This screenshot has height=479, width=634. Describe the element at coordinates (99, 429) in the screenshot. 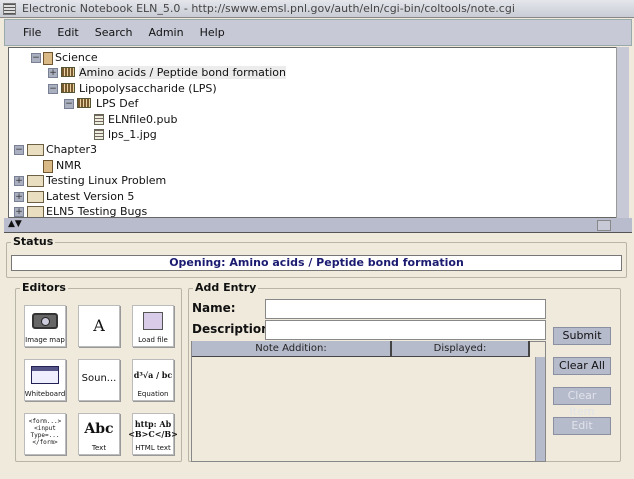

I see `text-icon: Abc` at that location.